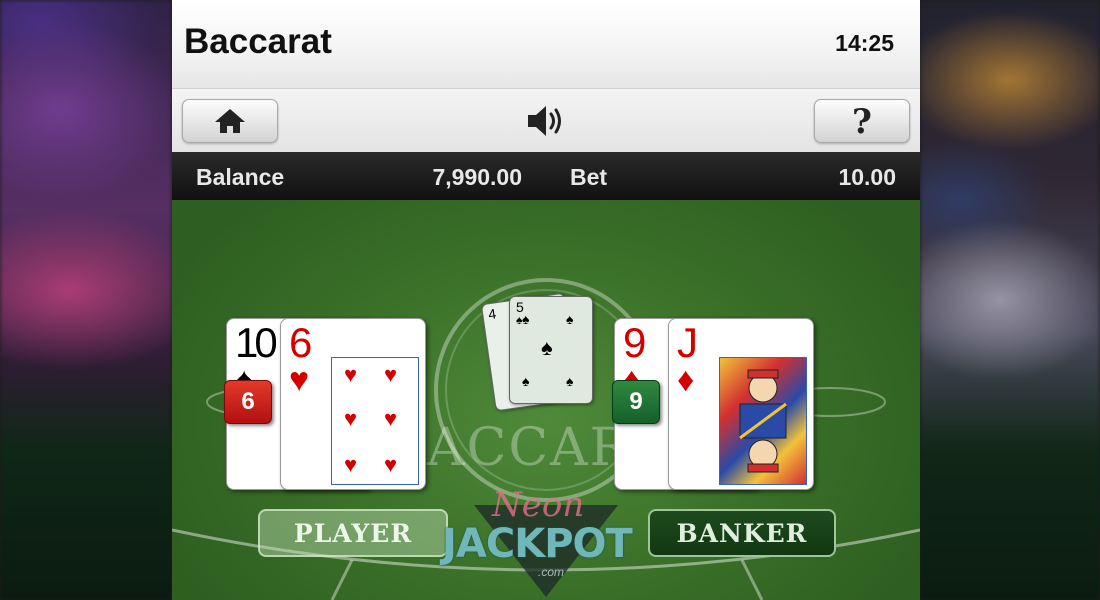 The width and height of the screenshot is (1100, 600). Describe the element at coordinates (258, 41) in the screenshot. I see `app-title: Baccarat` at that location.